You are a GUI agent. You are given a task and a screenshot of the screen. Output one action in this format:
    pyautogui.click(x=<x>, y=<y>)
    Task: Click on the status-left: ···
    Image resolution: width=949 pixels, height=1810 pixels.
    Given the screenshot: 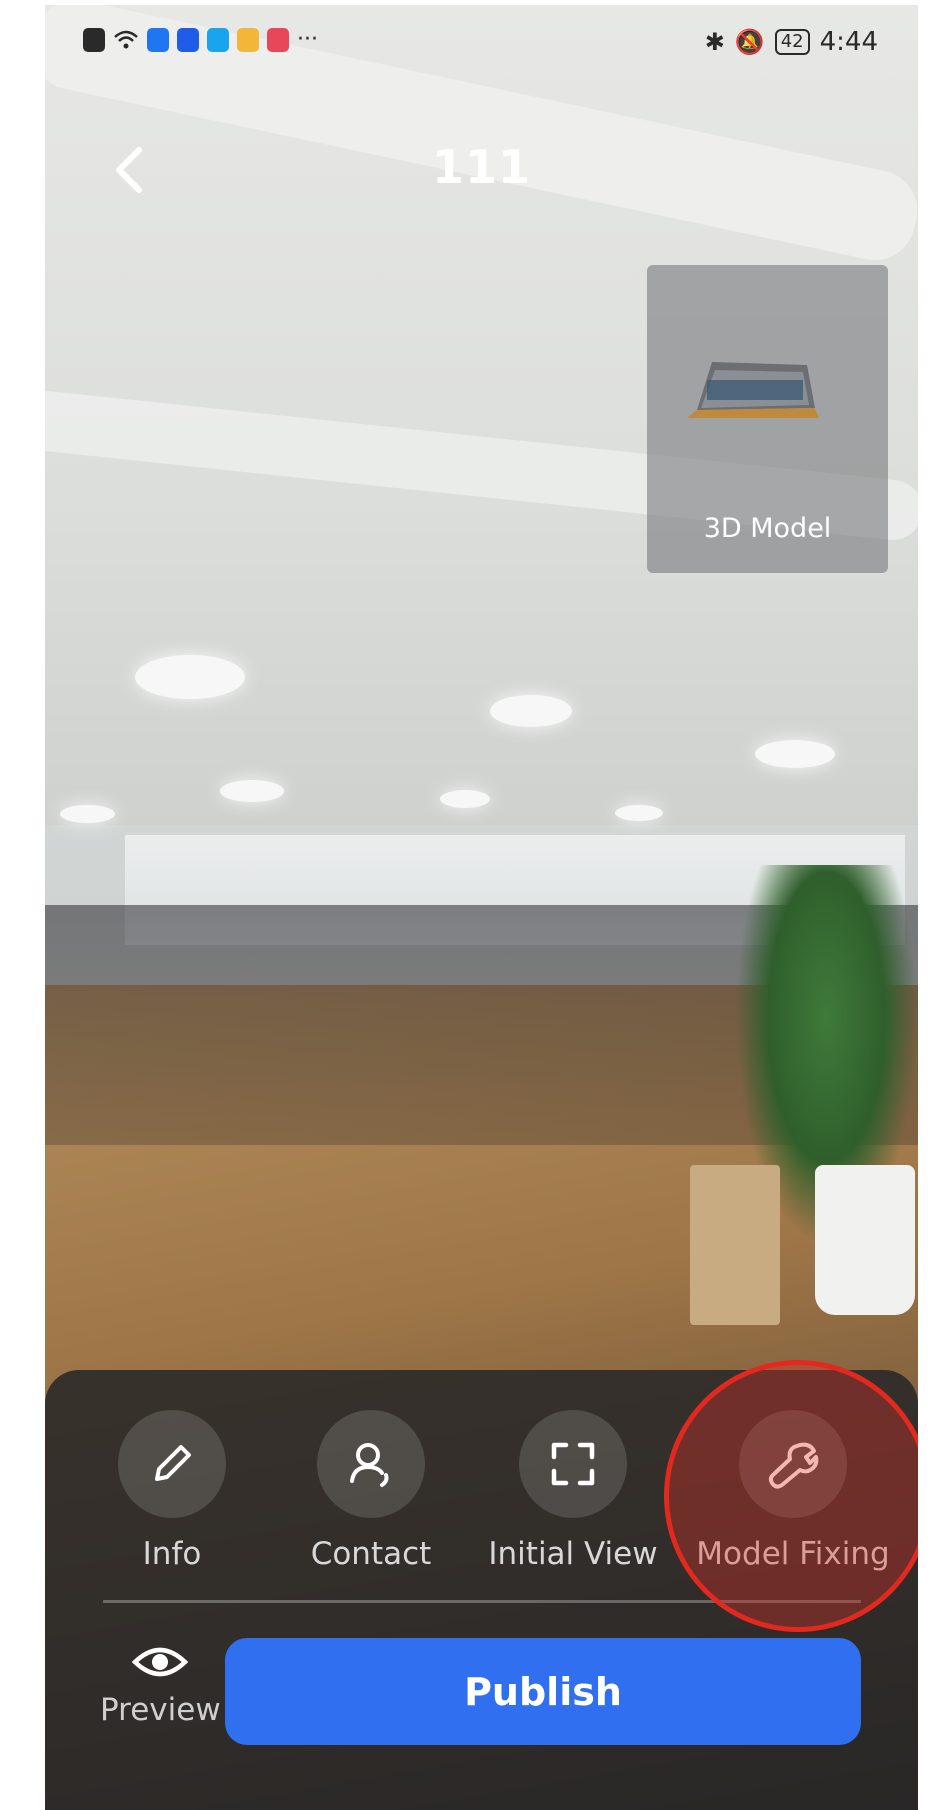 What is the action you would take?
    pyautogui.click(x=200, y=39)
    